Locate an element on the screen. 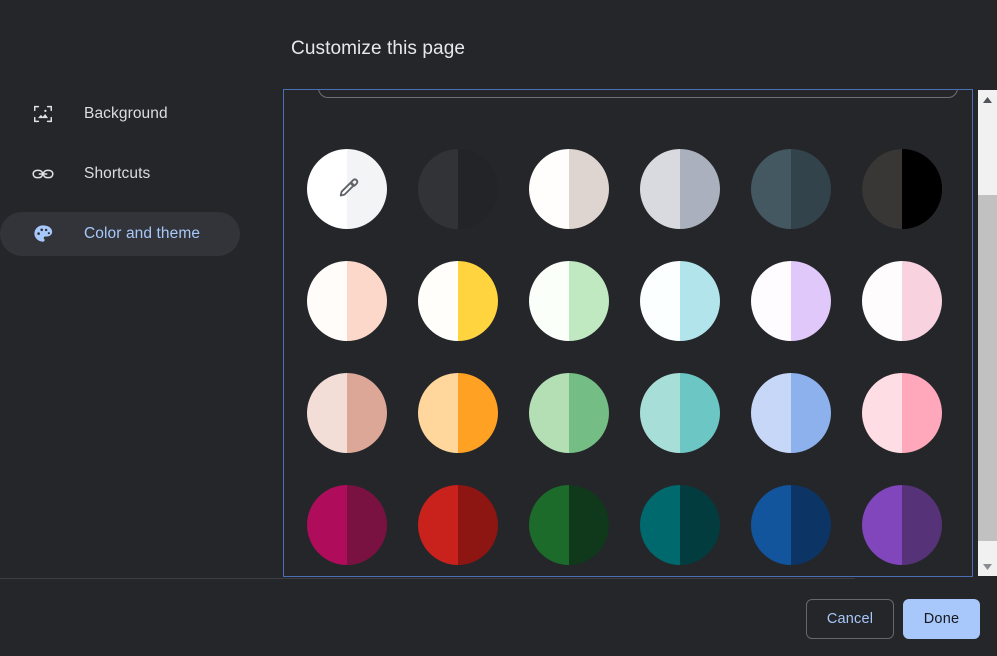 Image resolution: width=997 pixels, height=656 pixels. scrollbar-thumb is located at coordinates (987, 368).